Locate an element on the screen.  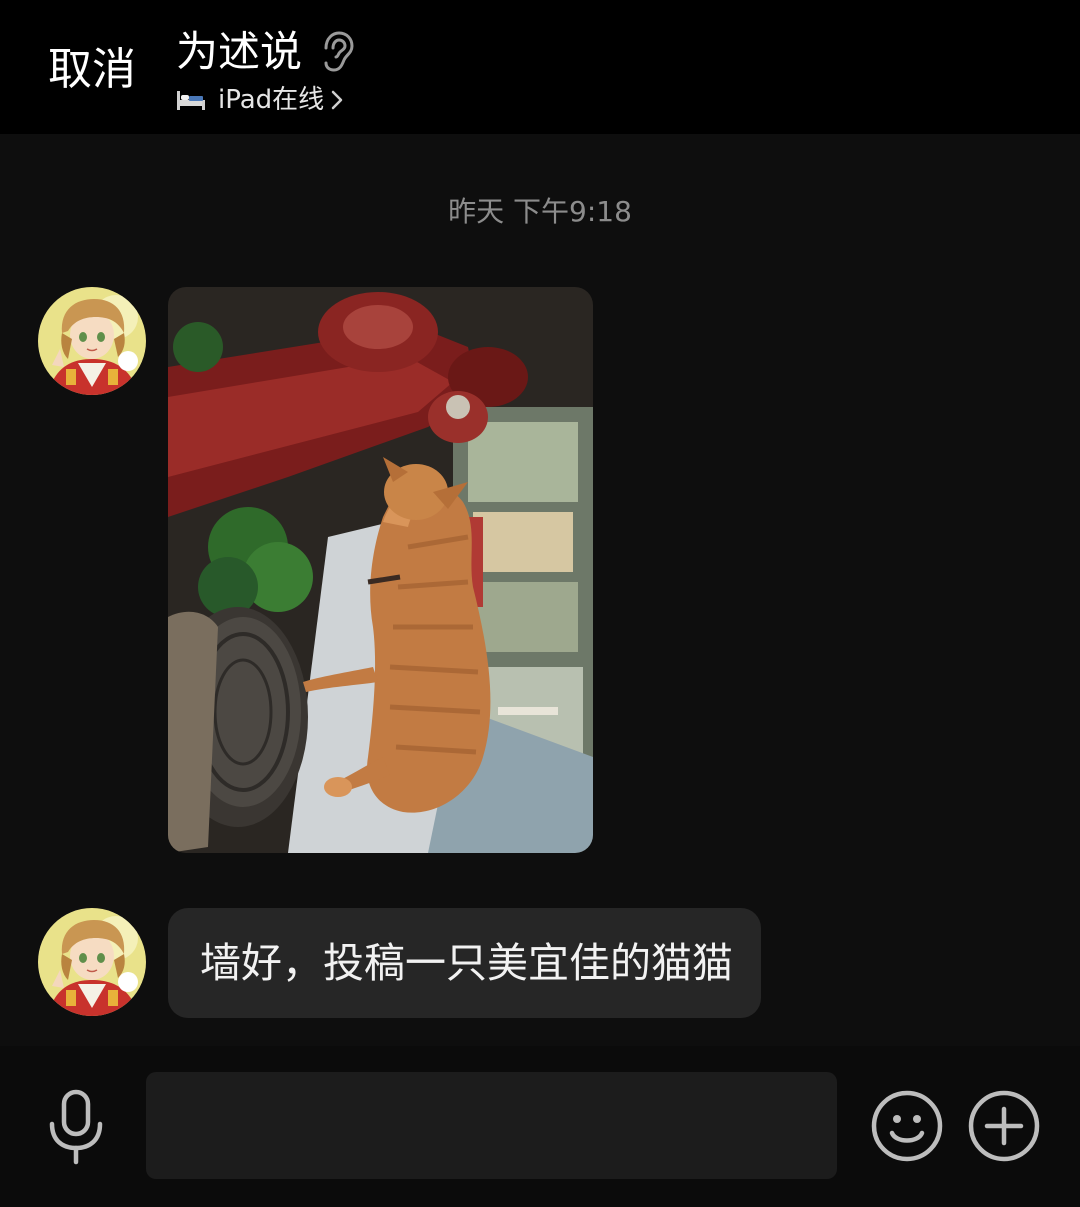
online-status: iPad在线 is located at coordinates (266, 100).